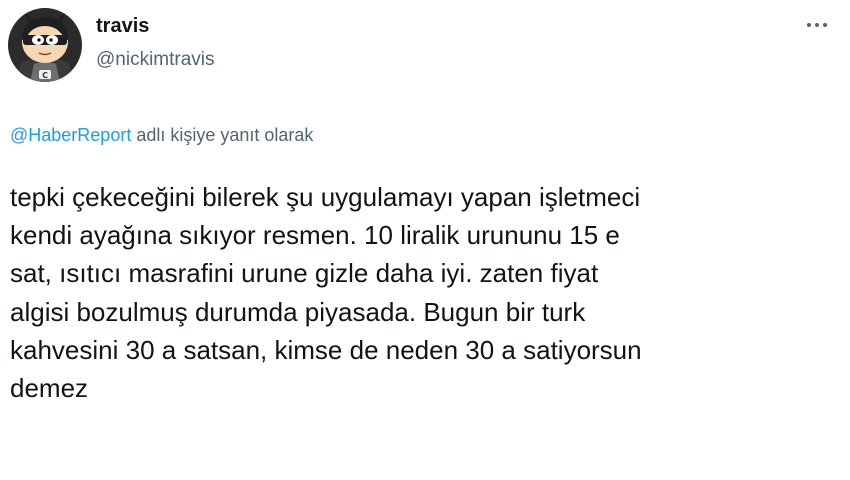 This screenshot has width=850, height=480. What do you see at coordinates (70, 135) in the screenshot?
I see `reply-mention-link: @HaberReport` at bounding box center [70, 135].